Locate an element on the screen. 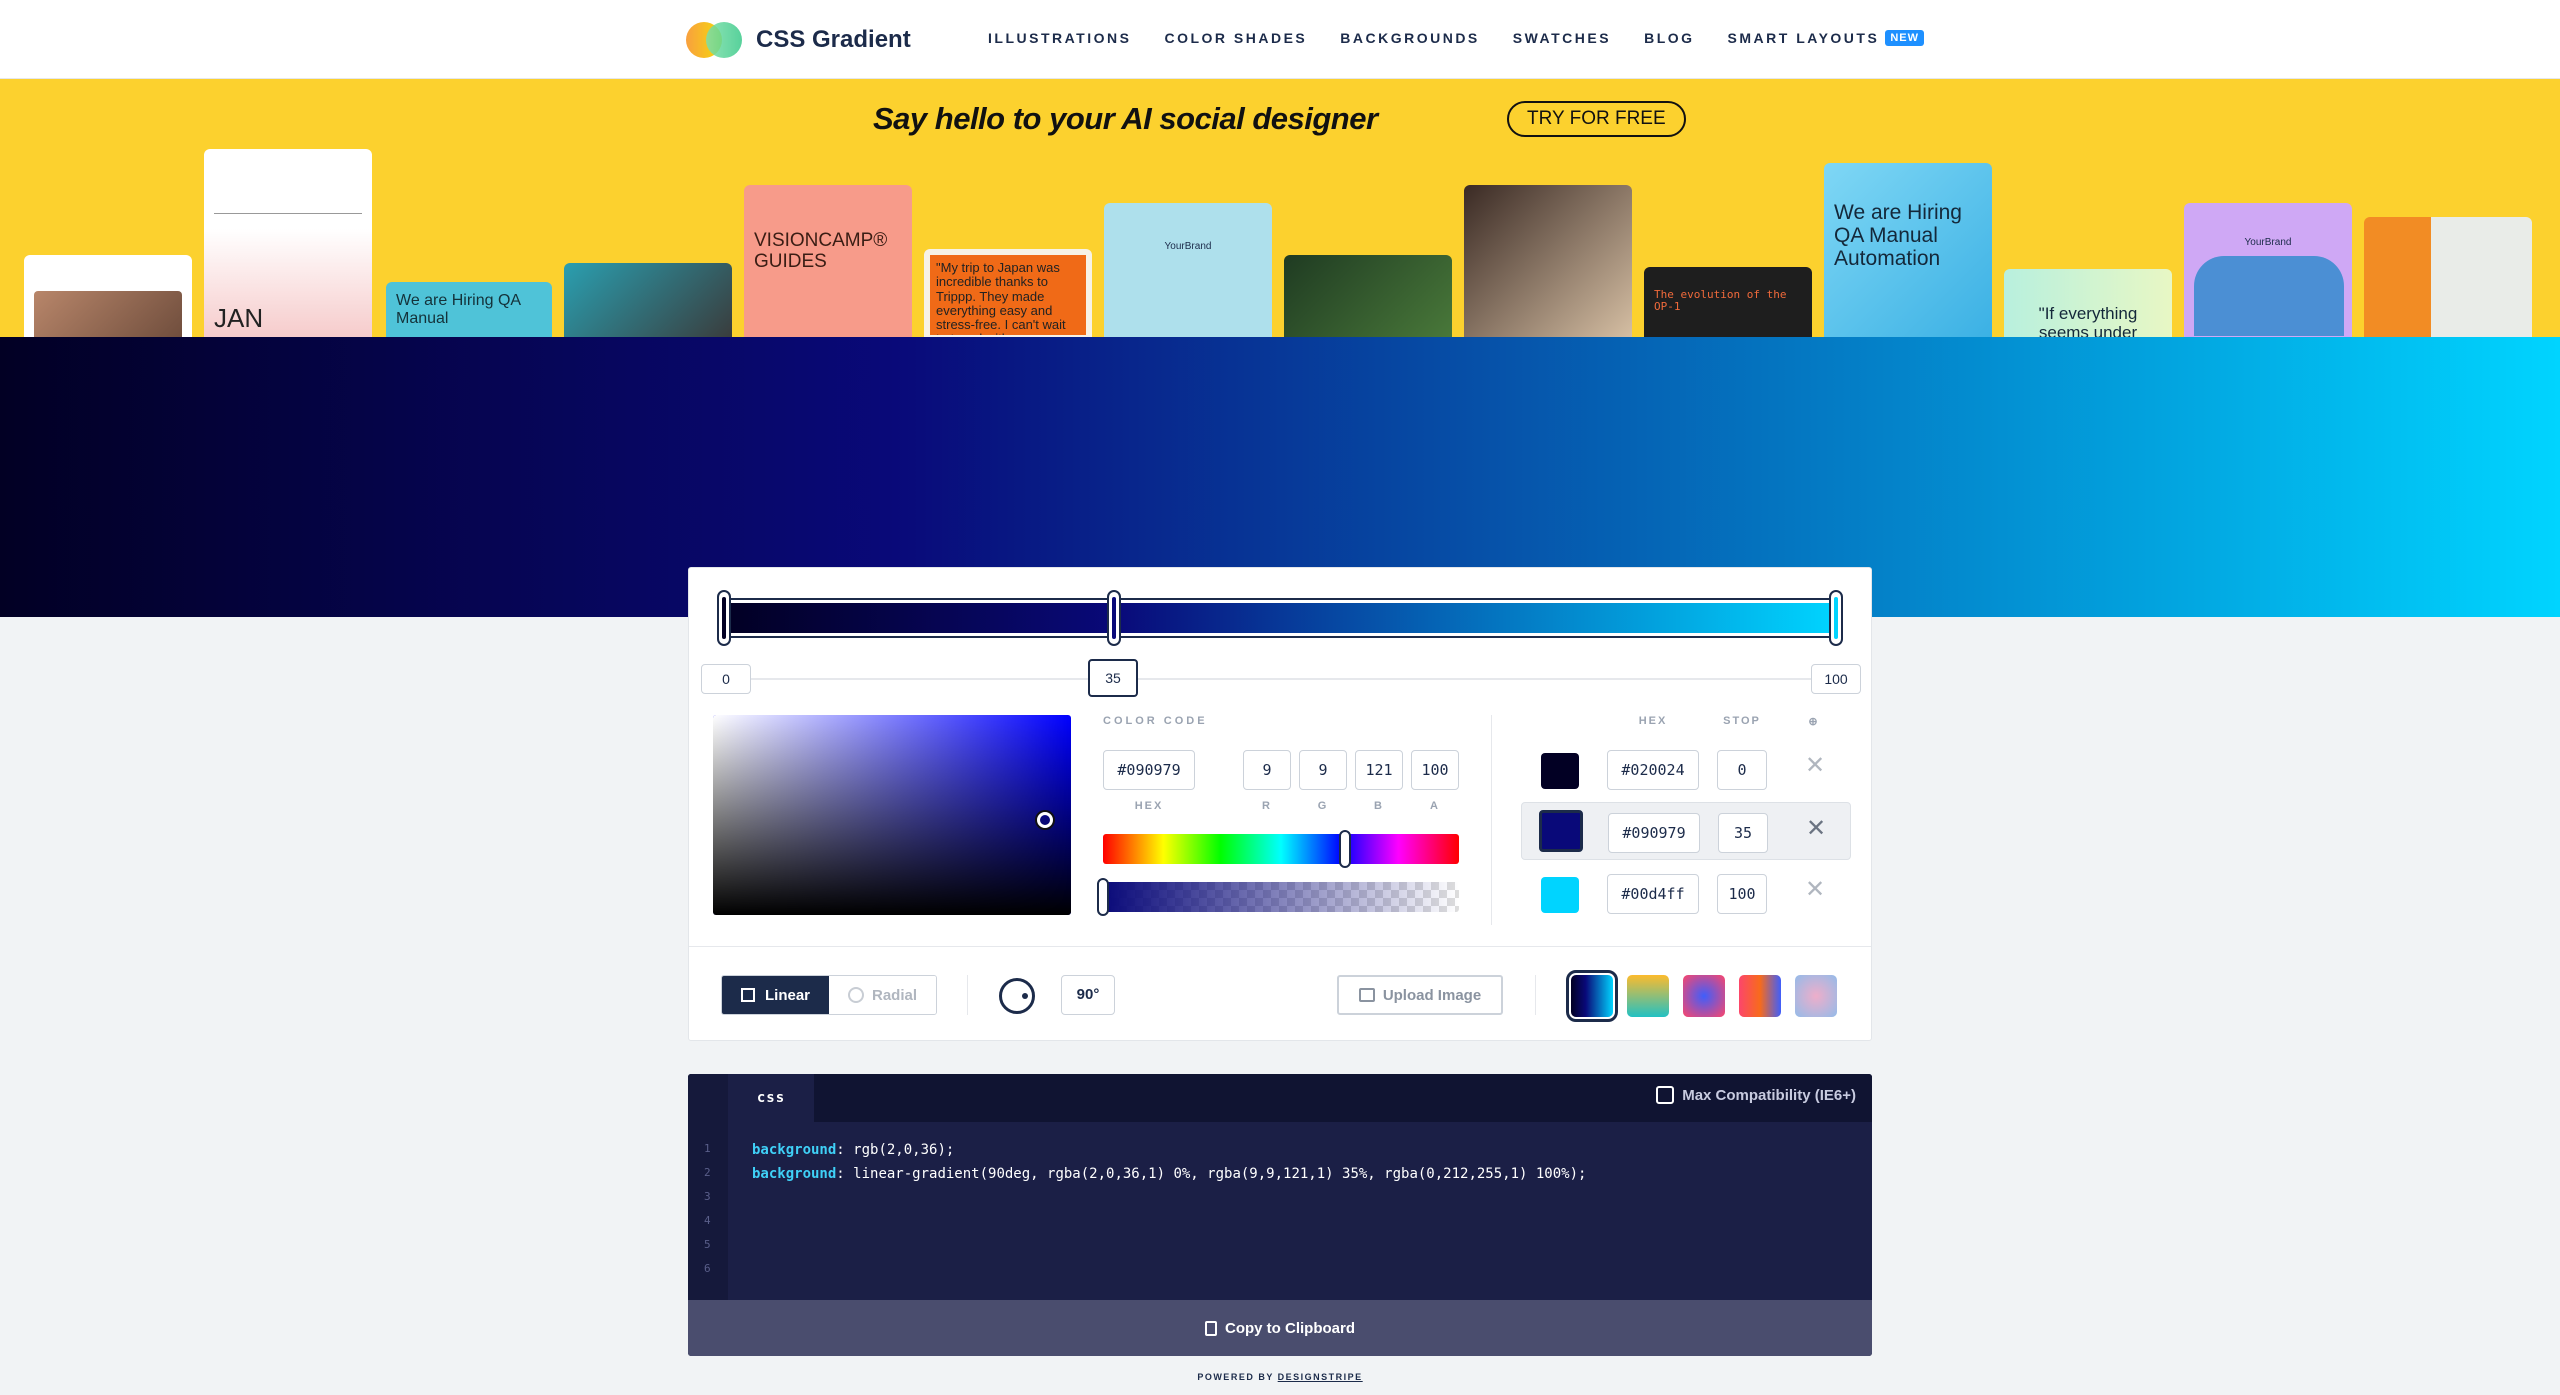 This screenshot has width=2560, height=1395. nav-smart-layouts: SMART LAYOUTS NEW is located at coordinates (1826, 38).